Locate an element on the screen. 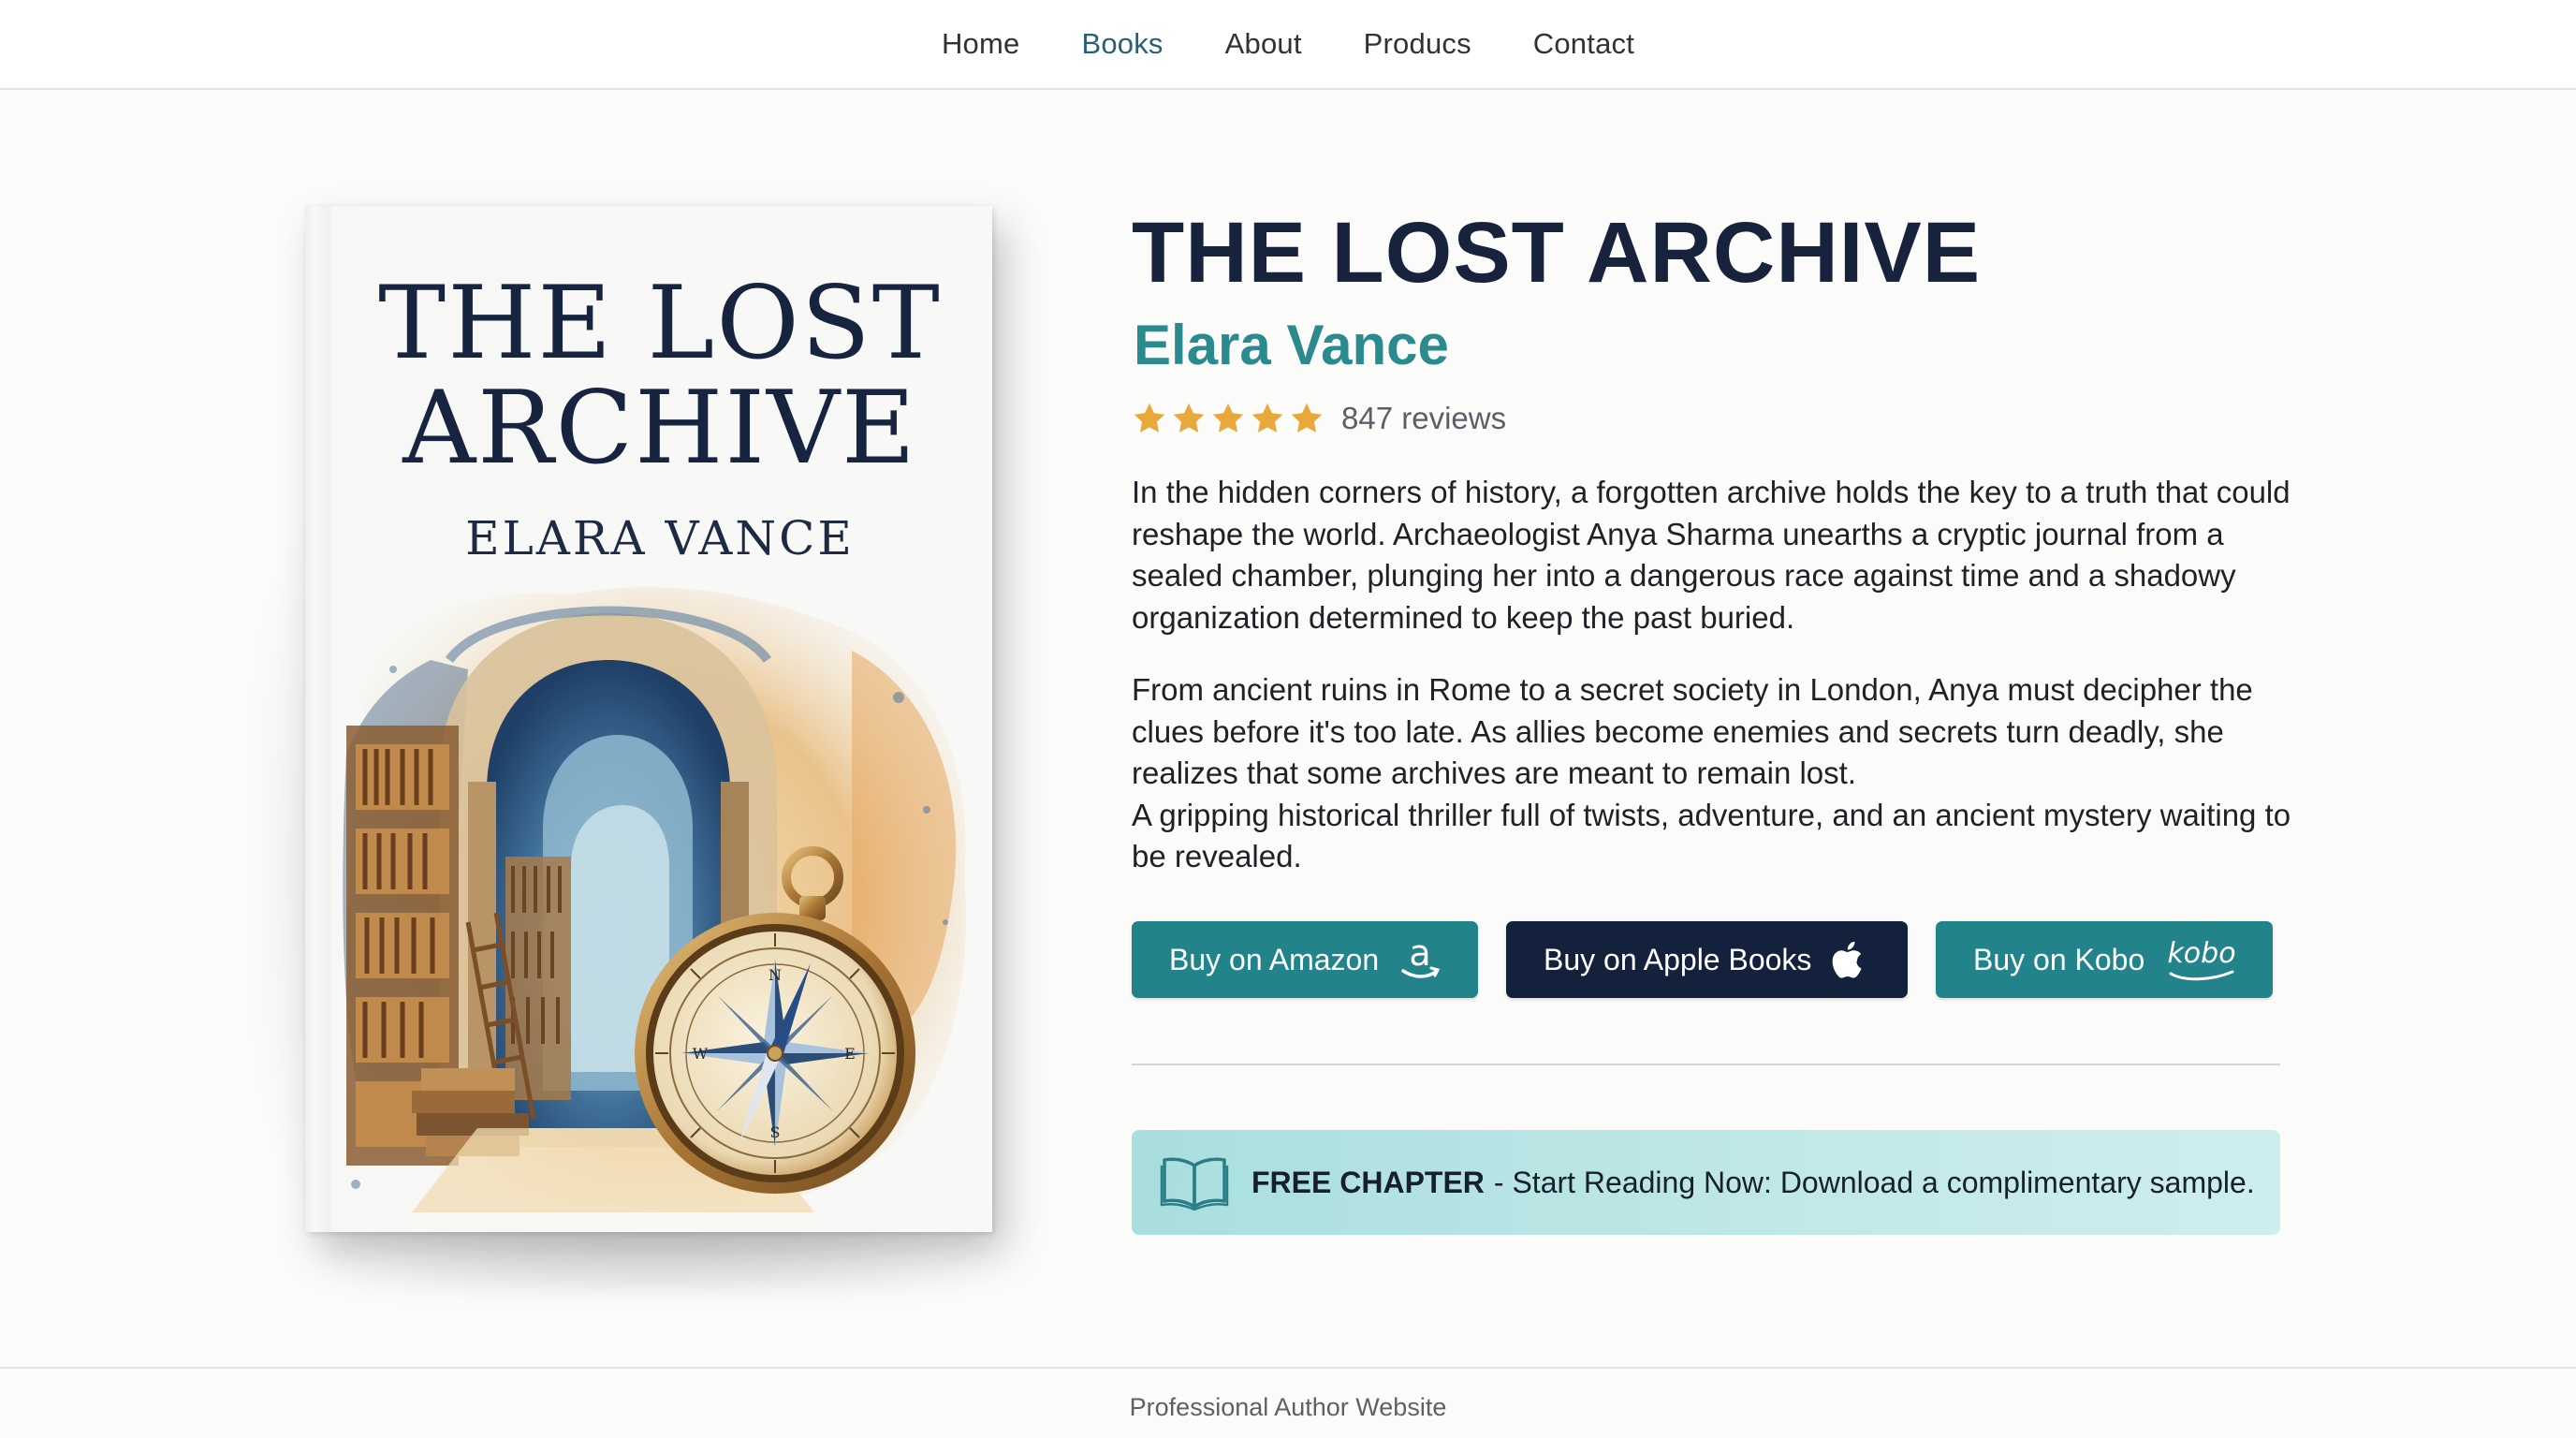 The image size is (2576, 1438). buy-apple-books-button: Buy on Apple Books is located at coordinates (1707, 959).